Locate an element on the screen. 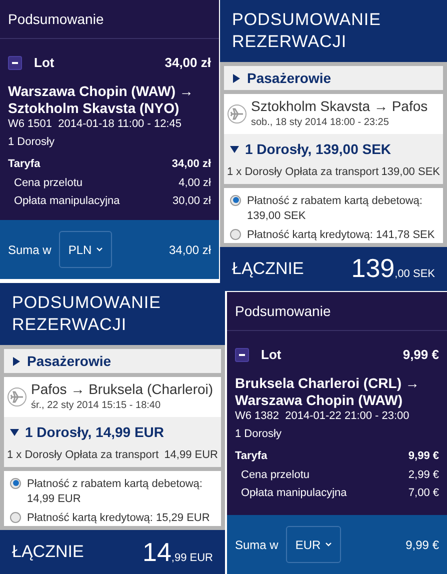 This screenshot has width=447, height=574. lot-price: 34,00 zł is located at coordinates (187, 63).